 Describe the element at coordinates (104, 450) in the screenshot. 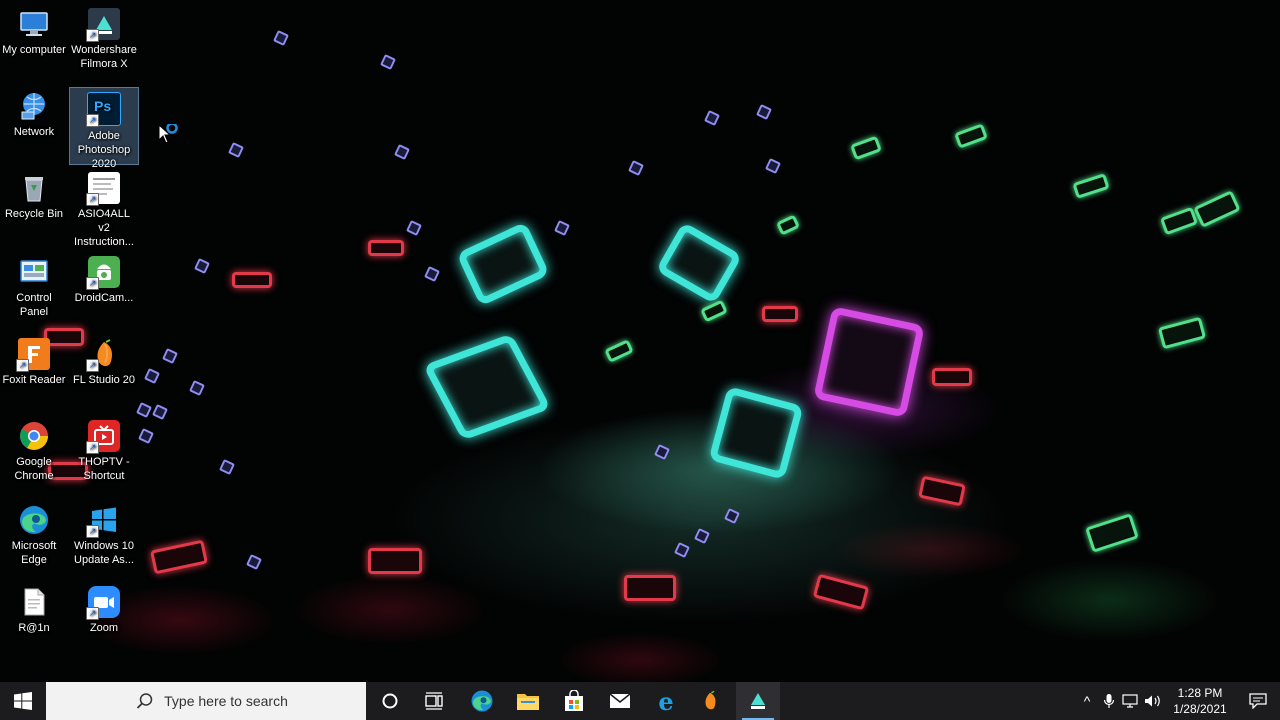

I see `desktop-icon-thoptv: ↗ THOPTV - Shortcut` at that location.